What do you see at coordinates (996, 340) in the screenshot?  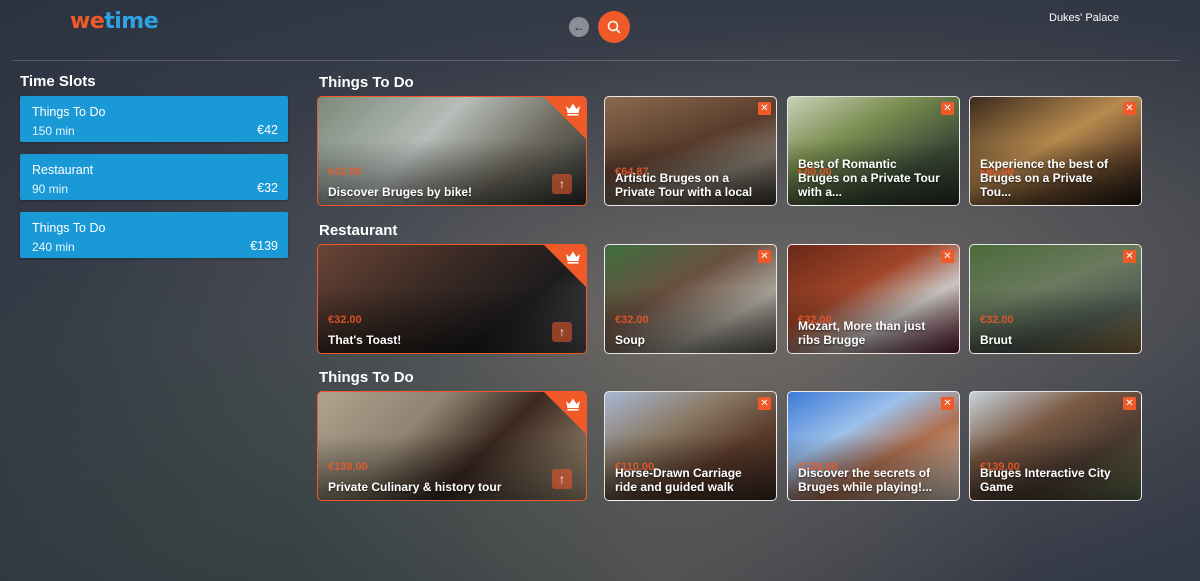 I see `card-title: Bruut` at bounding box center [996, 340].